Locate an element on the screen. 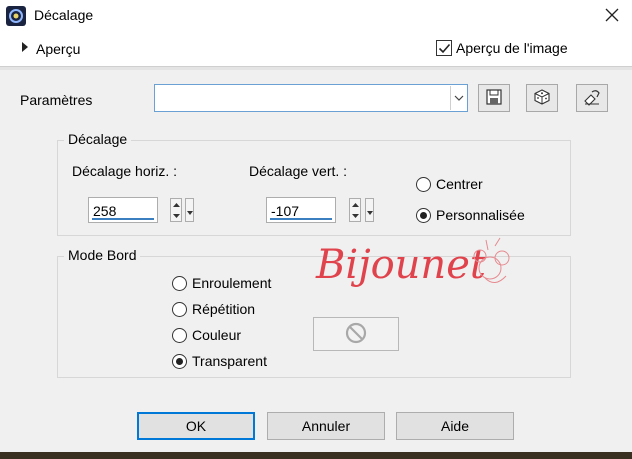 The height and width of the screenshot is (459, 632). chevron-down-icon is located at coordinates (458, 98).